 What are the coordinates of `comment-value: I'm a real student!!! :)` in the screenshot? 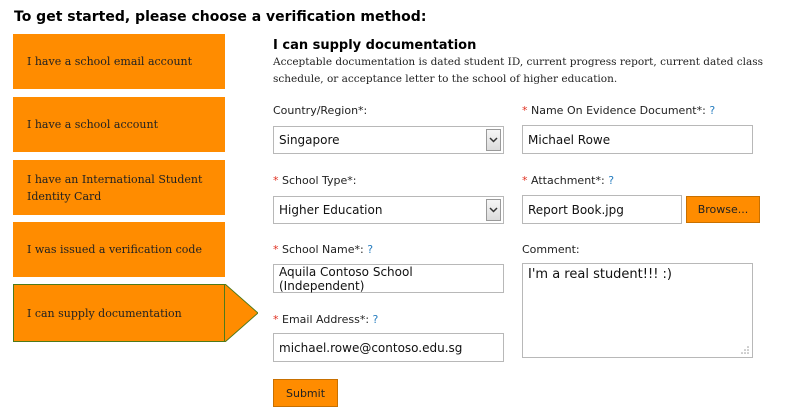 It's located at (600, 274).